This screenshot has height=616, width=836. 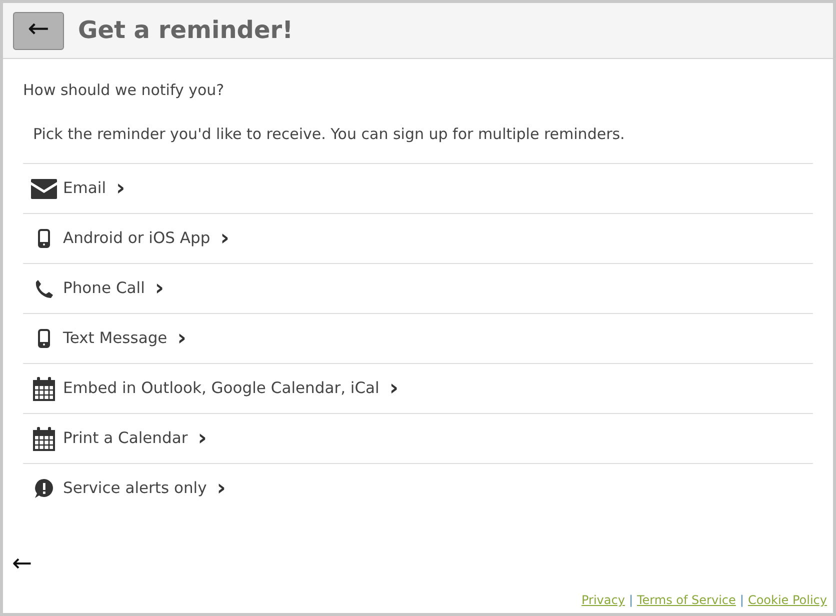 What do you see at coordinates (124, 90) in the screenshot?
I see `question-text: How should we notify you?` at bounding box center [124, 90].